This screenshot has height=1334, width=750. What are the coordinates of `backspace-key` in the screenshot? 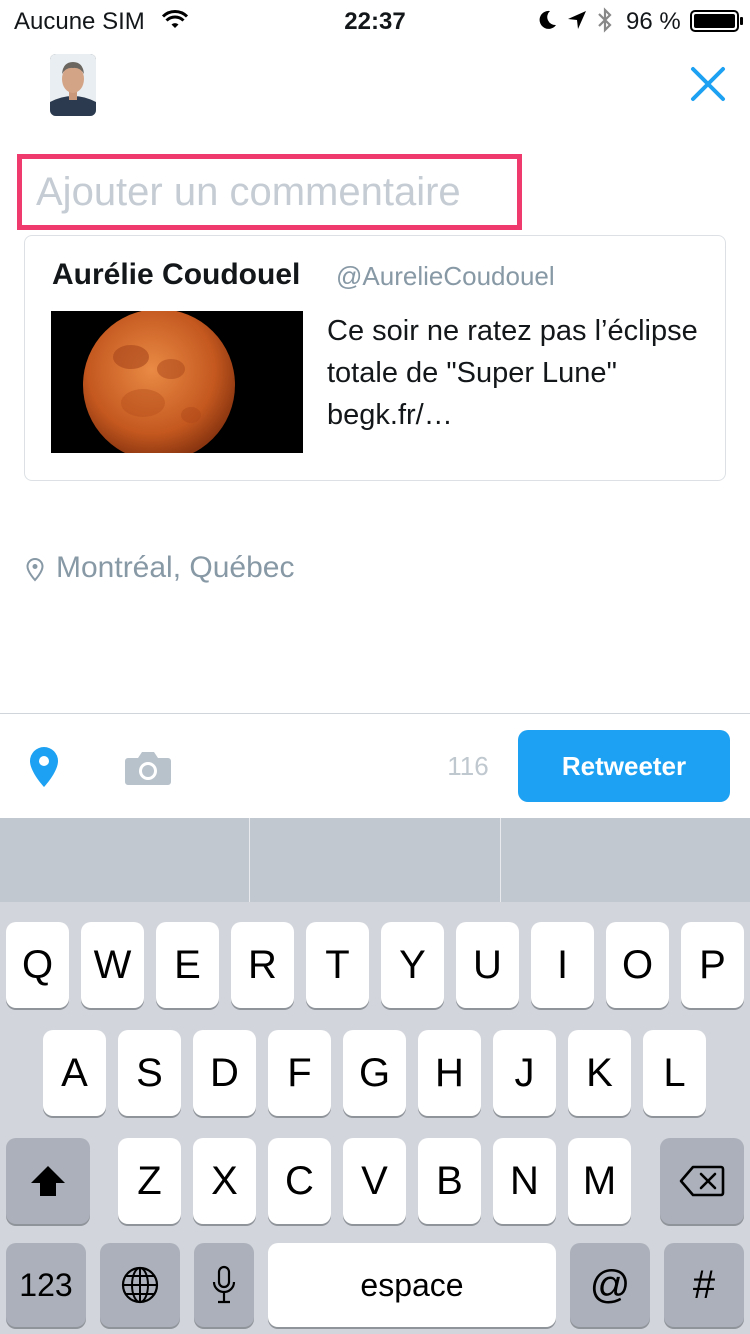 It's located at (702, 1181).